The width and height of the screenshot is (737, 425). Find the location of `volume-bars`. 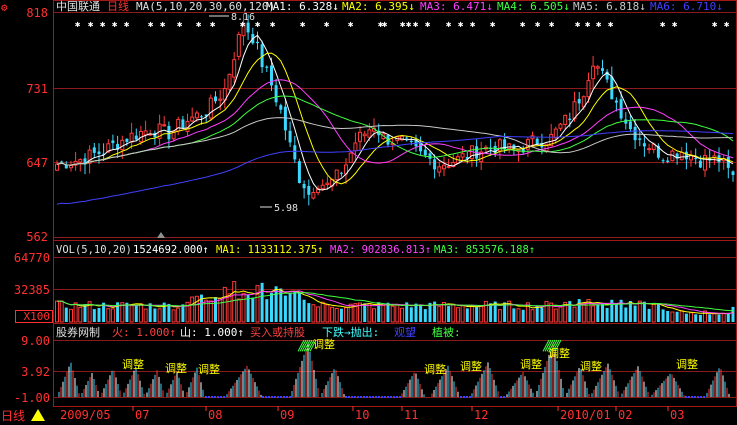

volume-bars is located at coordinates (395, 302).